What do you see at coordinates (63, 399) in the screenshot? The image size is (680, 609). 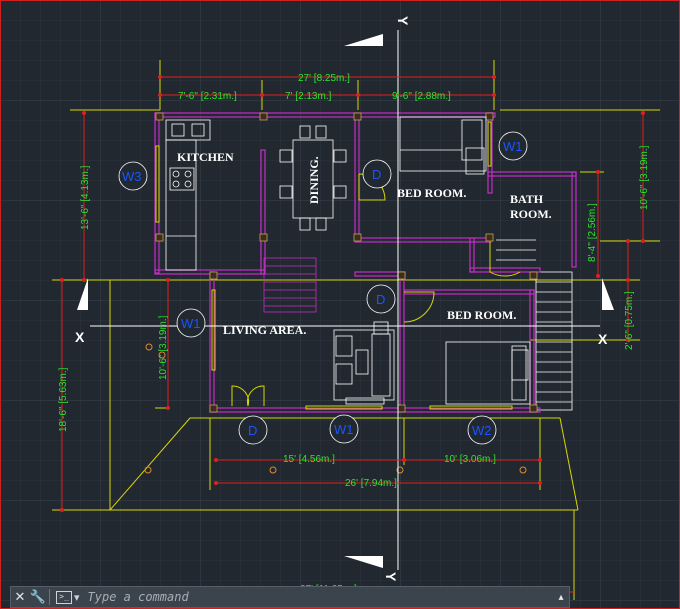 I see `dim-left-lower: 18'-6" [5.63m.]` at bounding box center [63, 399].